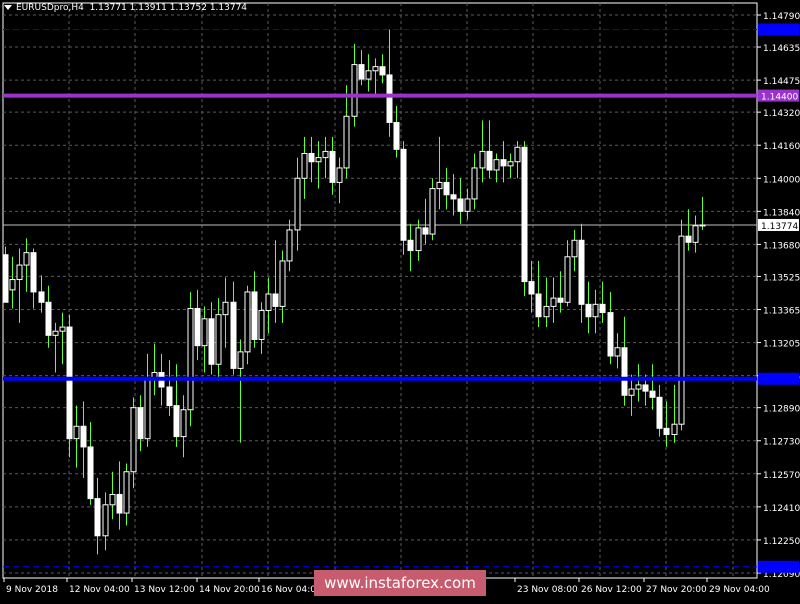 Image resolution: width=800 pixels, height=604 pixels. I want to click on price-tick-label: 1.14160, so click(781, 147).